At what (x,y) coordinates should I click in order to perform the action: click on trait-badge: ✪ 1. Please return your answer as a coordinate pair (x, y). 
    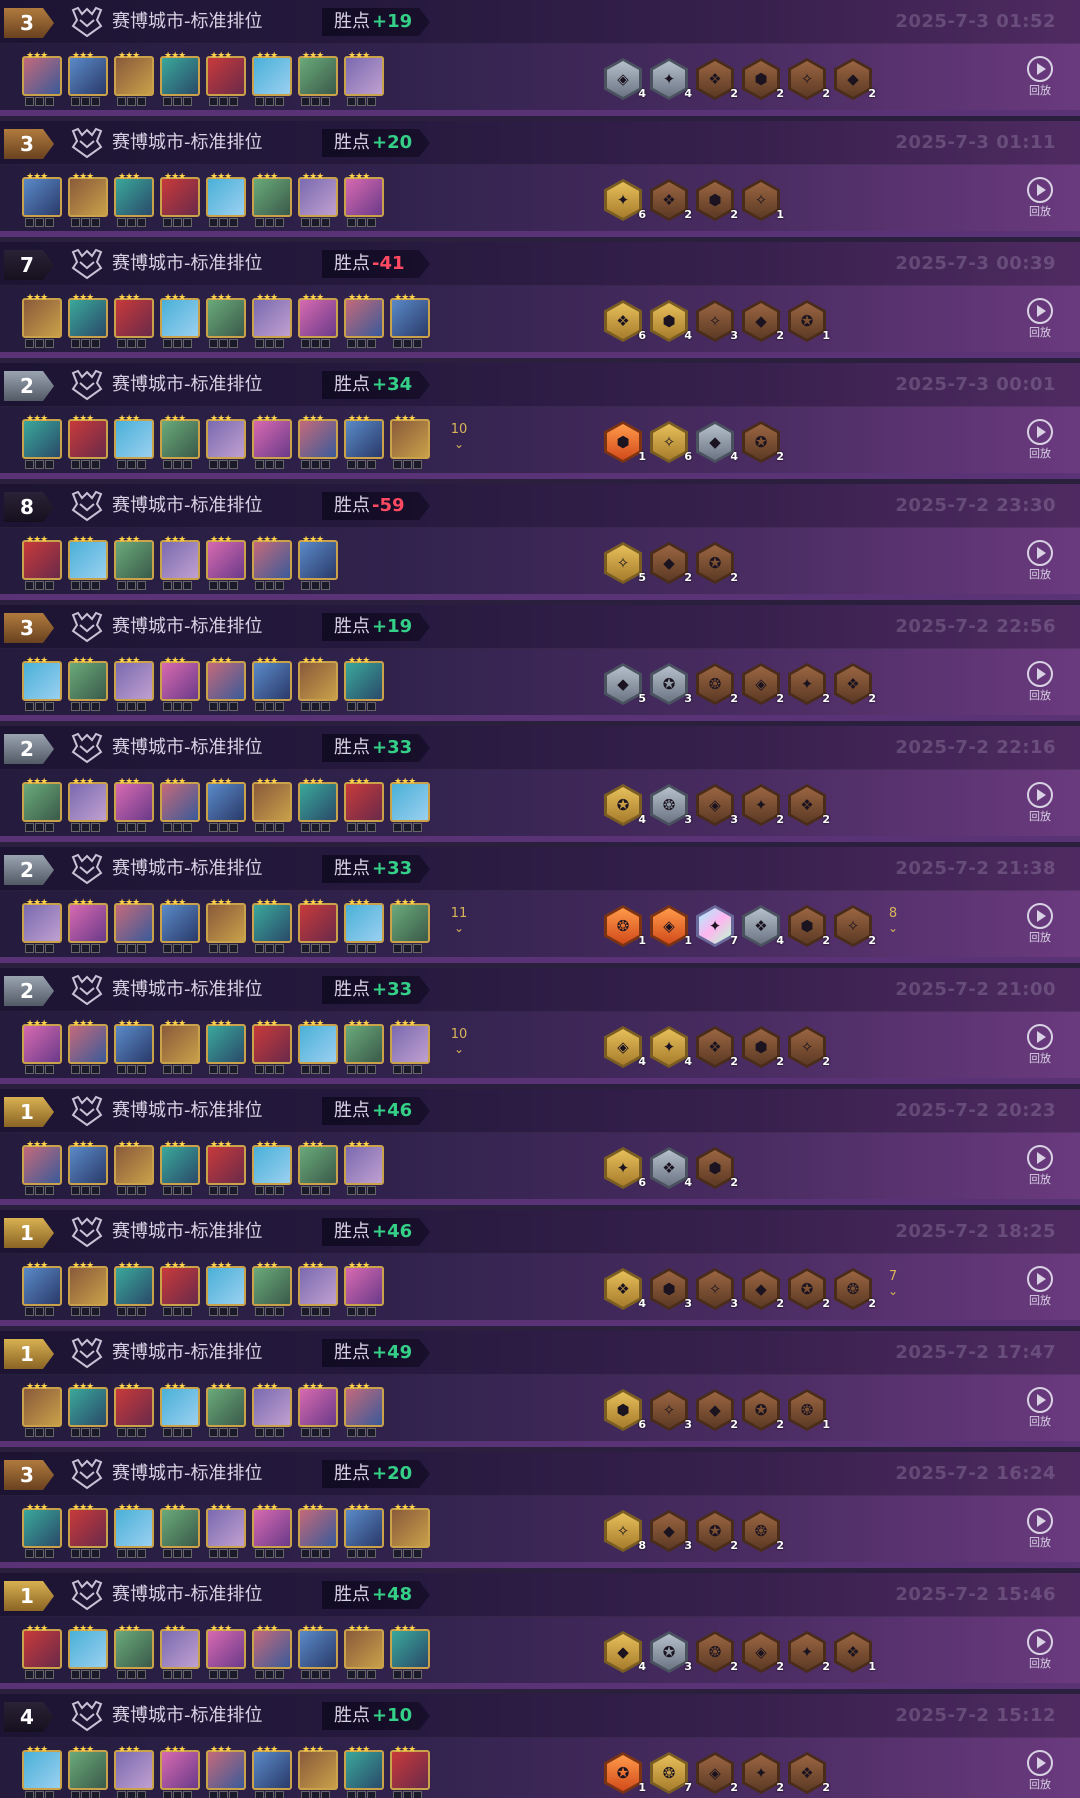
    Looking at the image, I should click on (809, 322).